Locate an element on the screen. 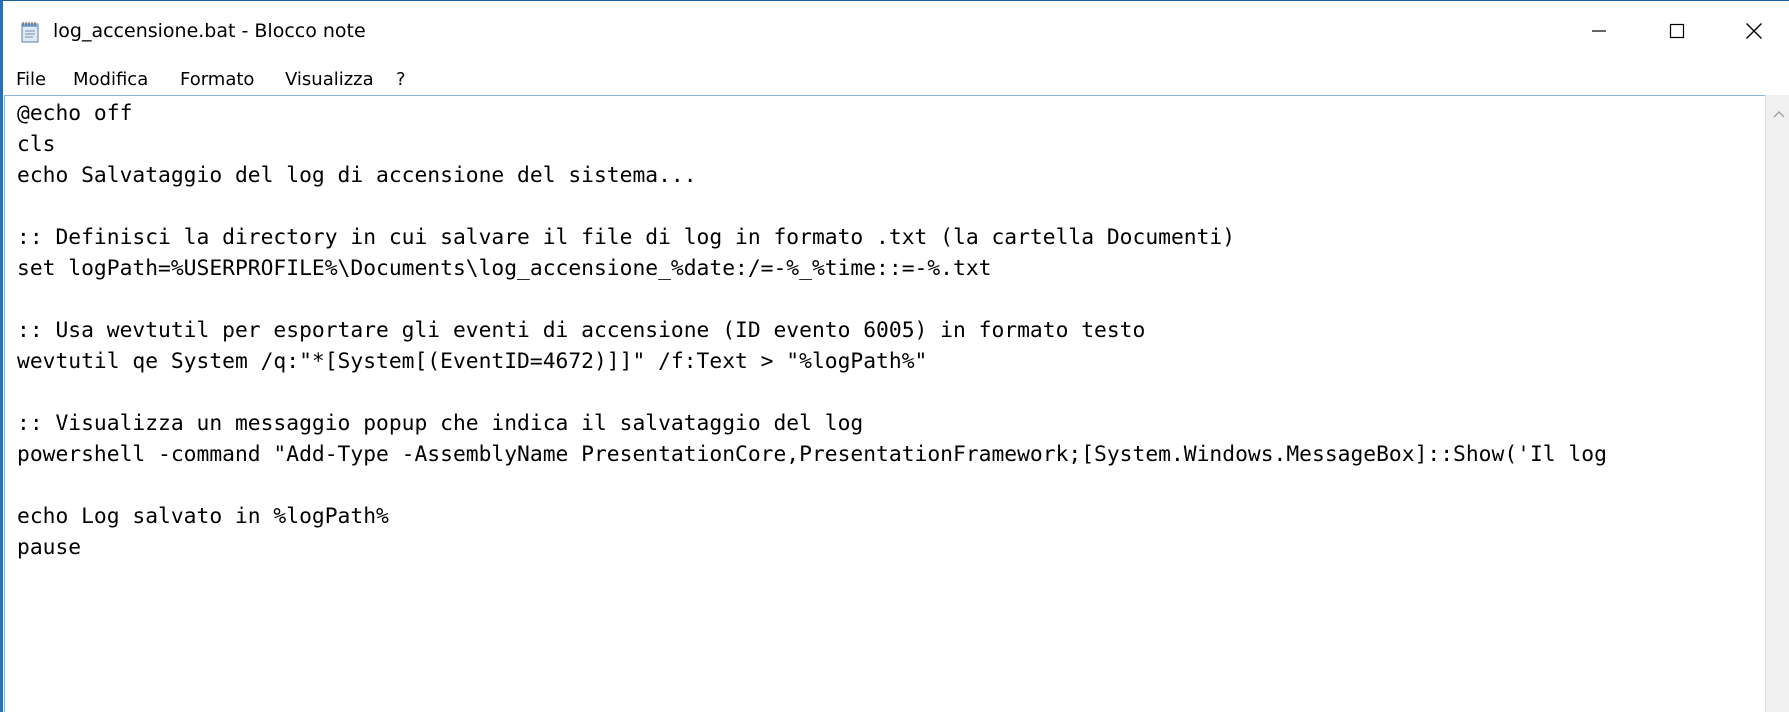 The image size is (1789, 712). scroll-up-arrow-icon is located at coordinates (1779, 112).